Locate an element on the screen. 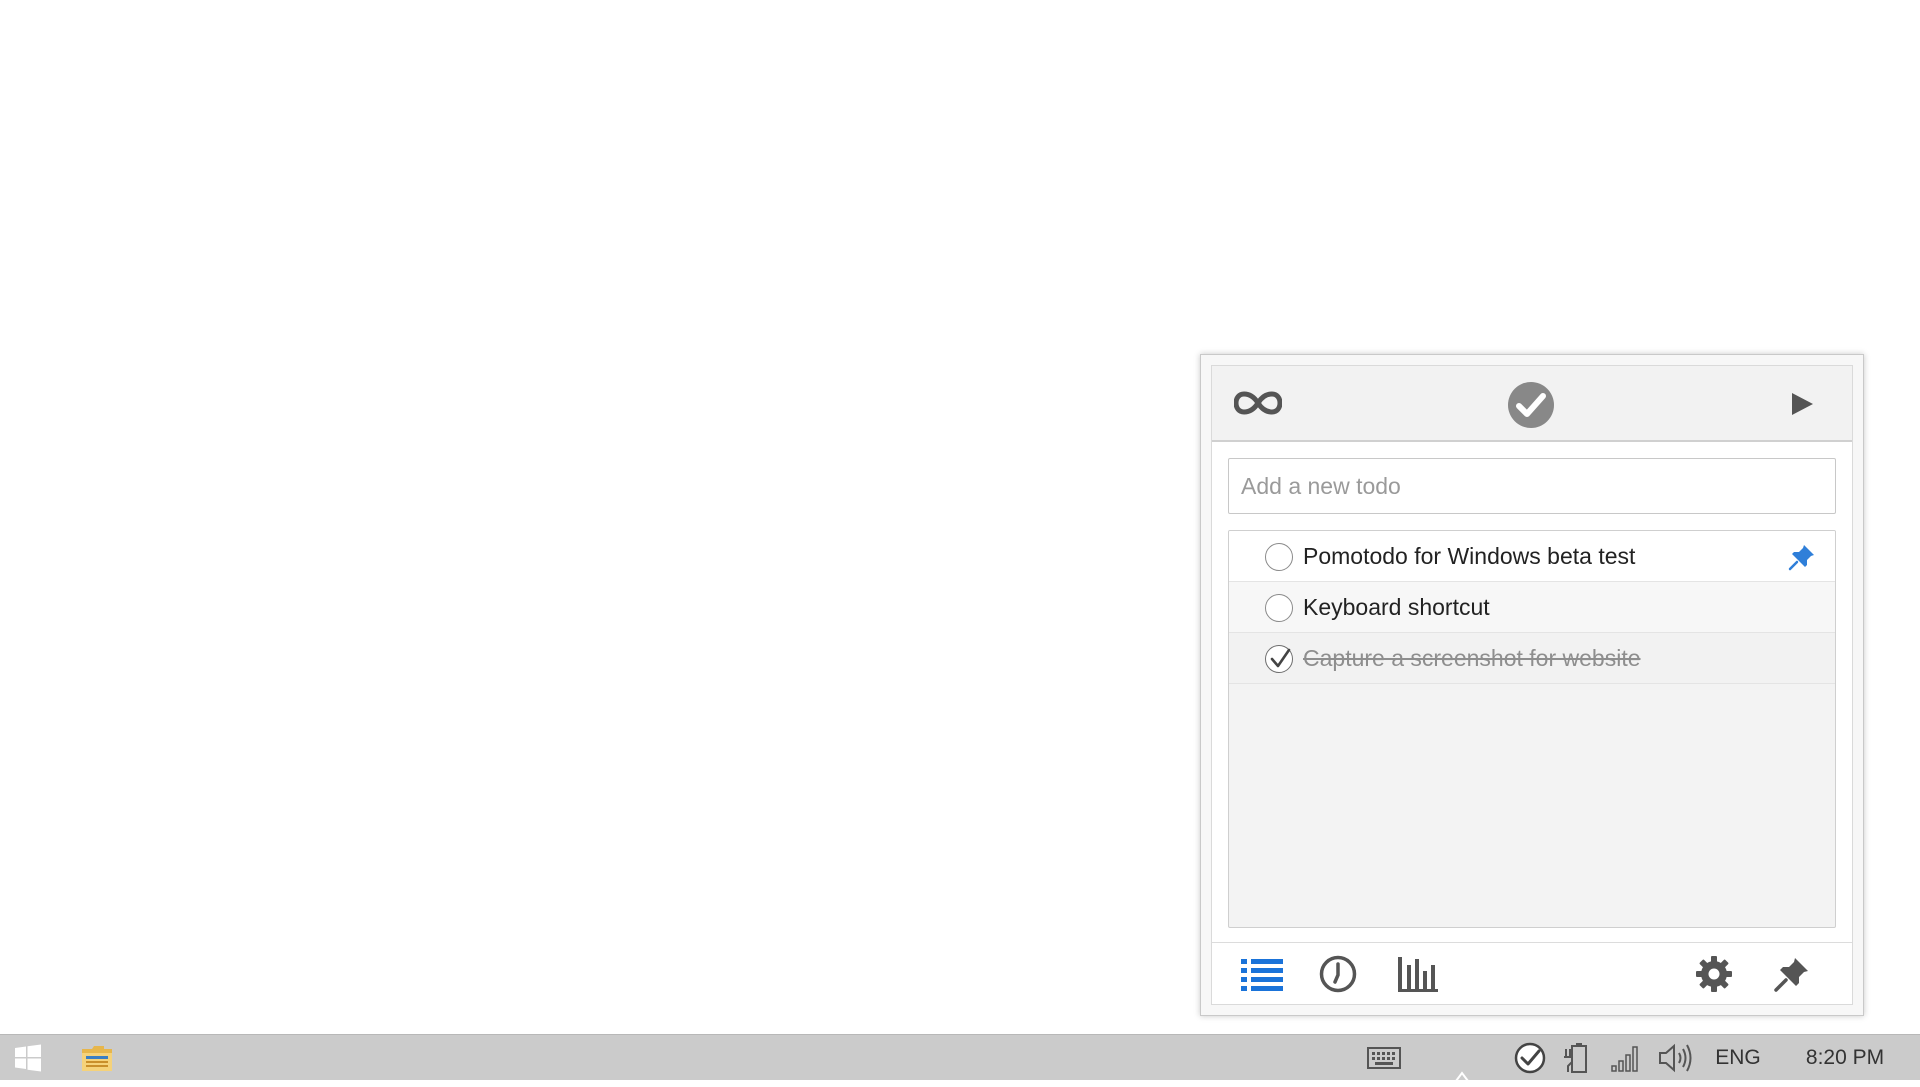 This screenshot has width=1920, height=1087. play-button is located at coordinates (1802, 404).